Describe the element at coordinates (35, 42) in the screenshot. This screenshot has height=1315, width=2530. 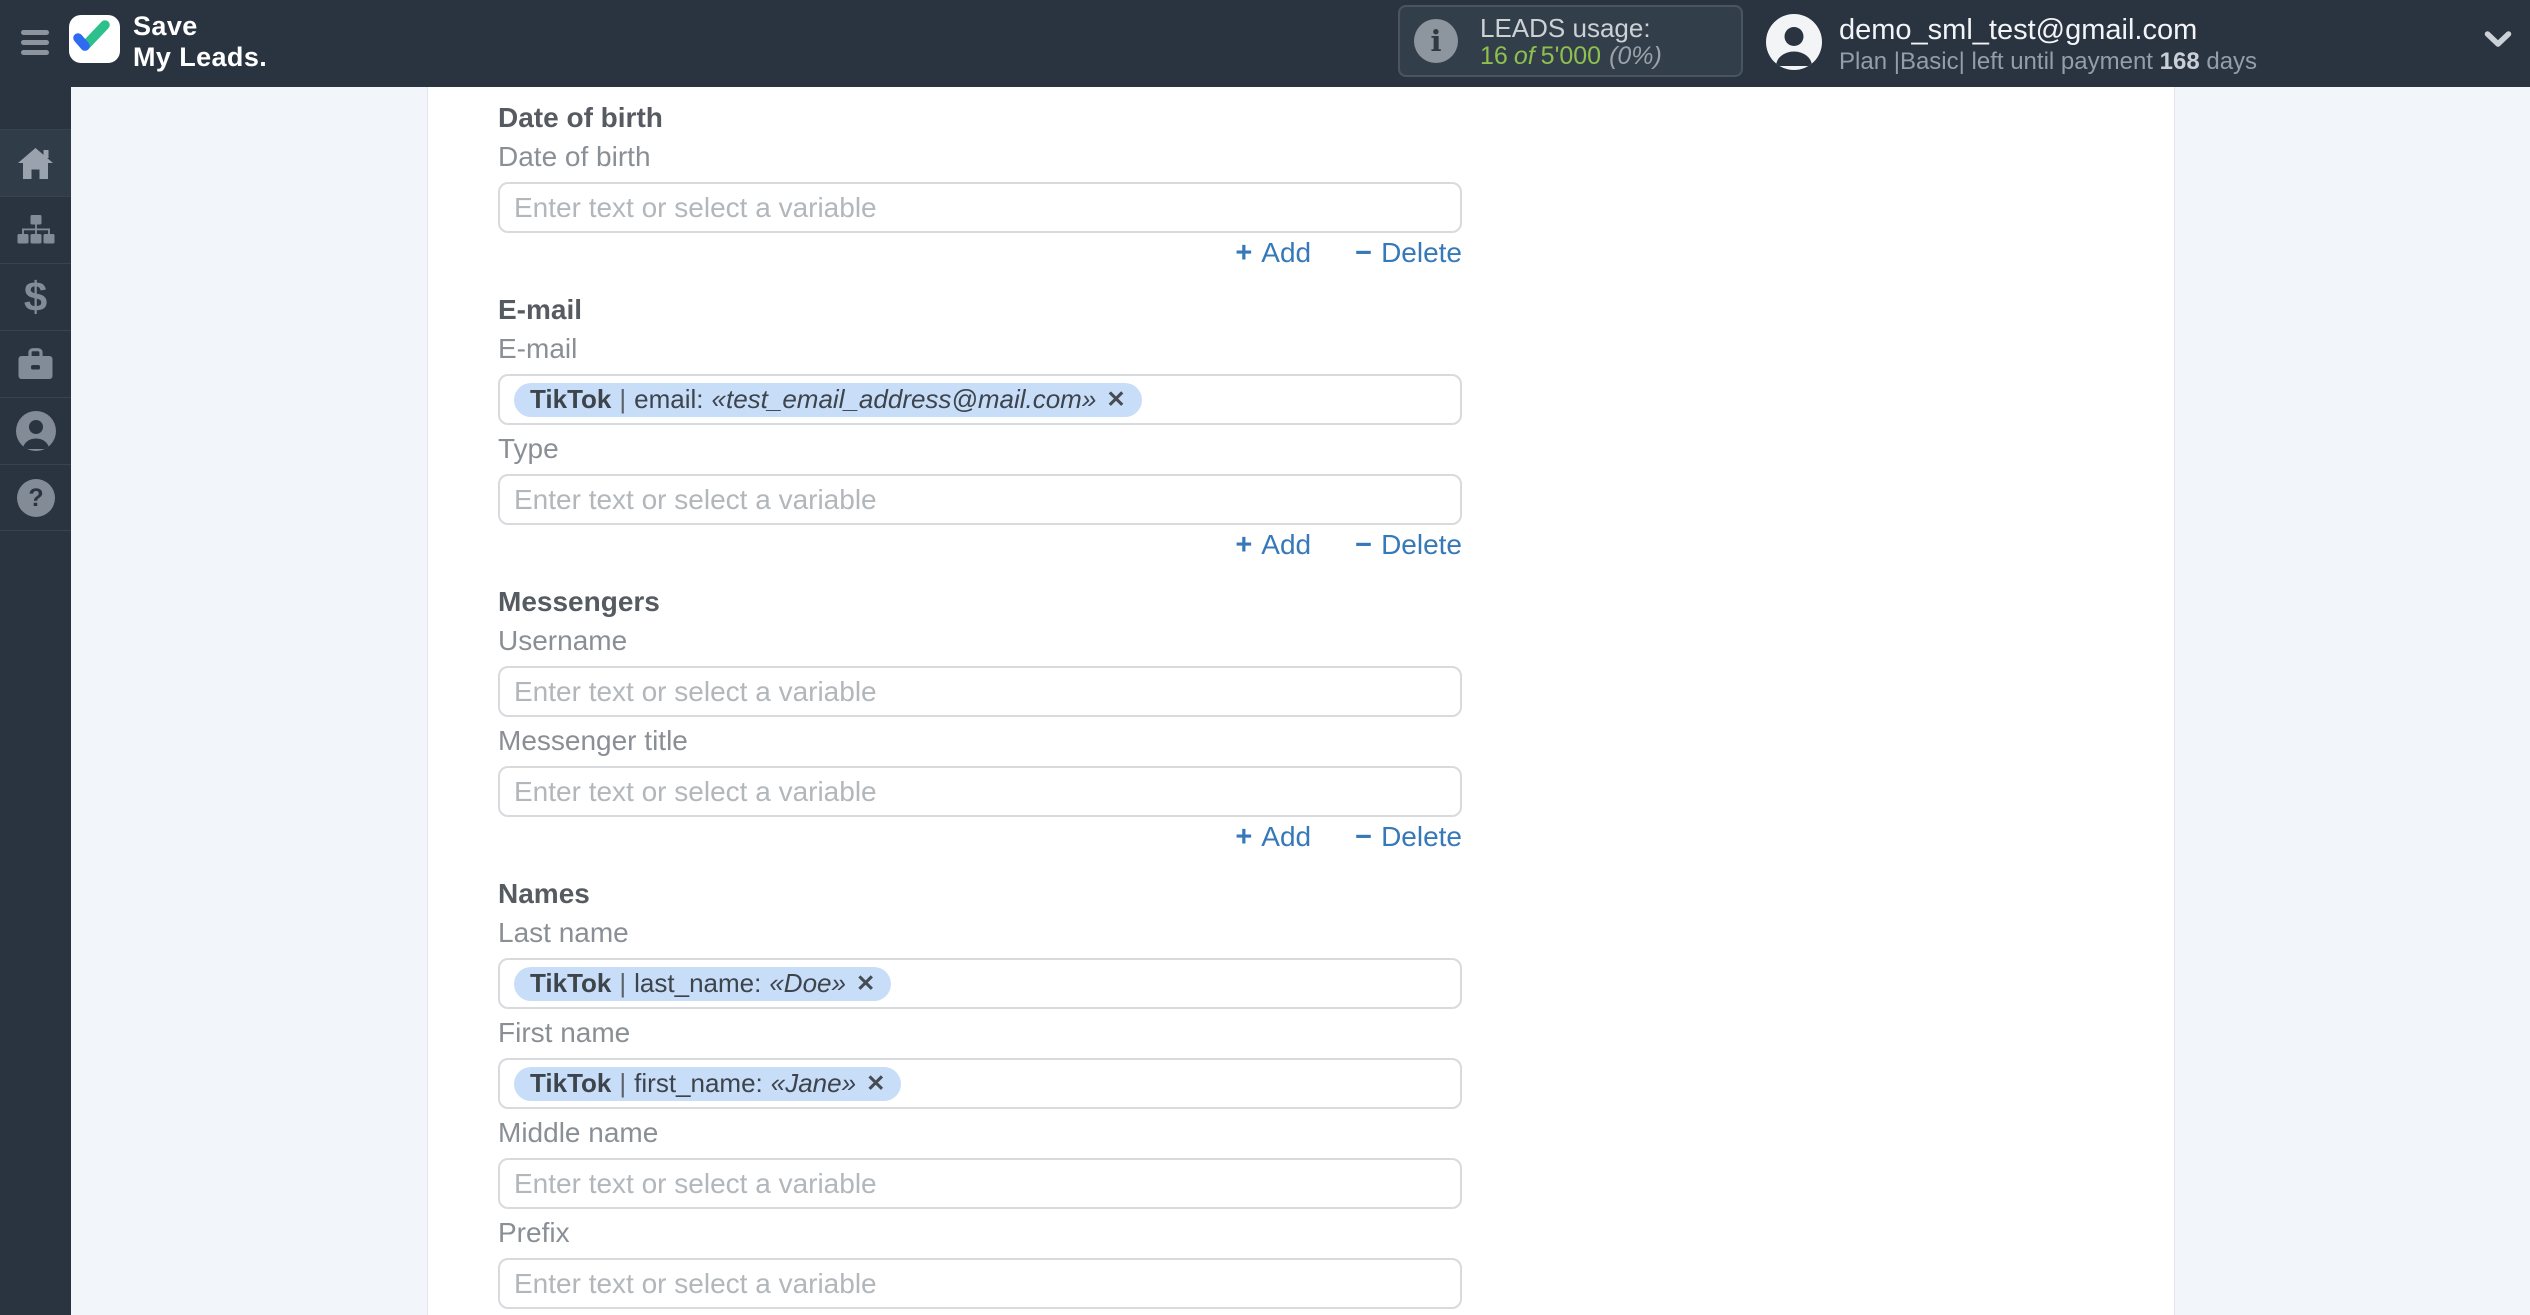
I see `hamburger-menu-icon` at that location.